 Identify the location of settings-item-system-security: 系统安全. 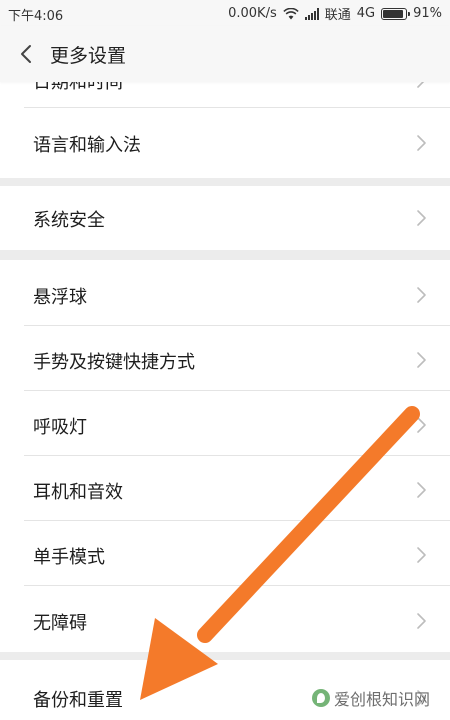
(225, 218).